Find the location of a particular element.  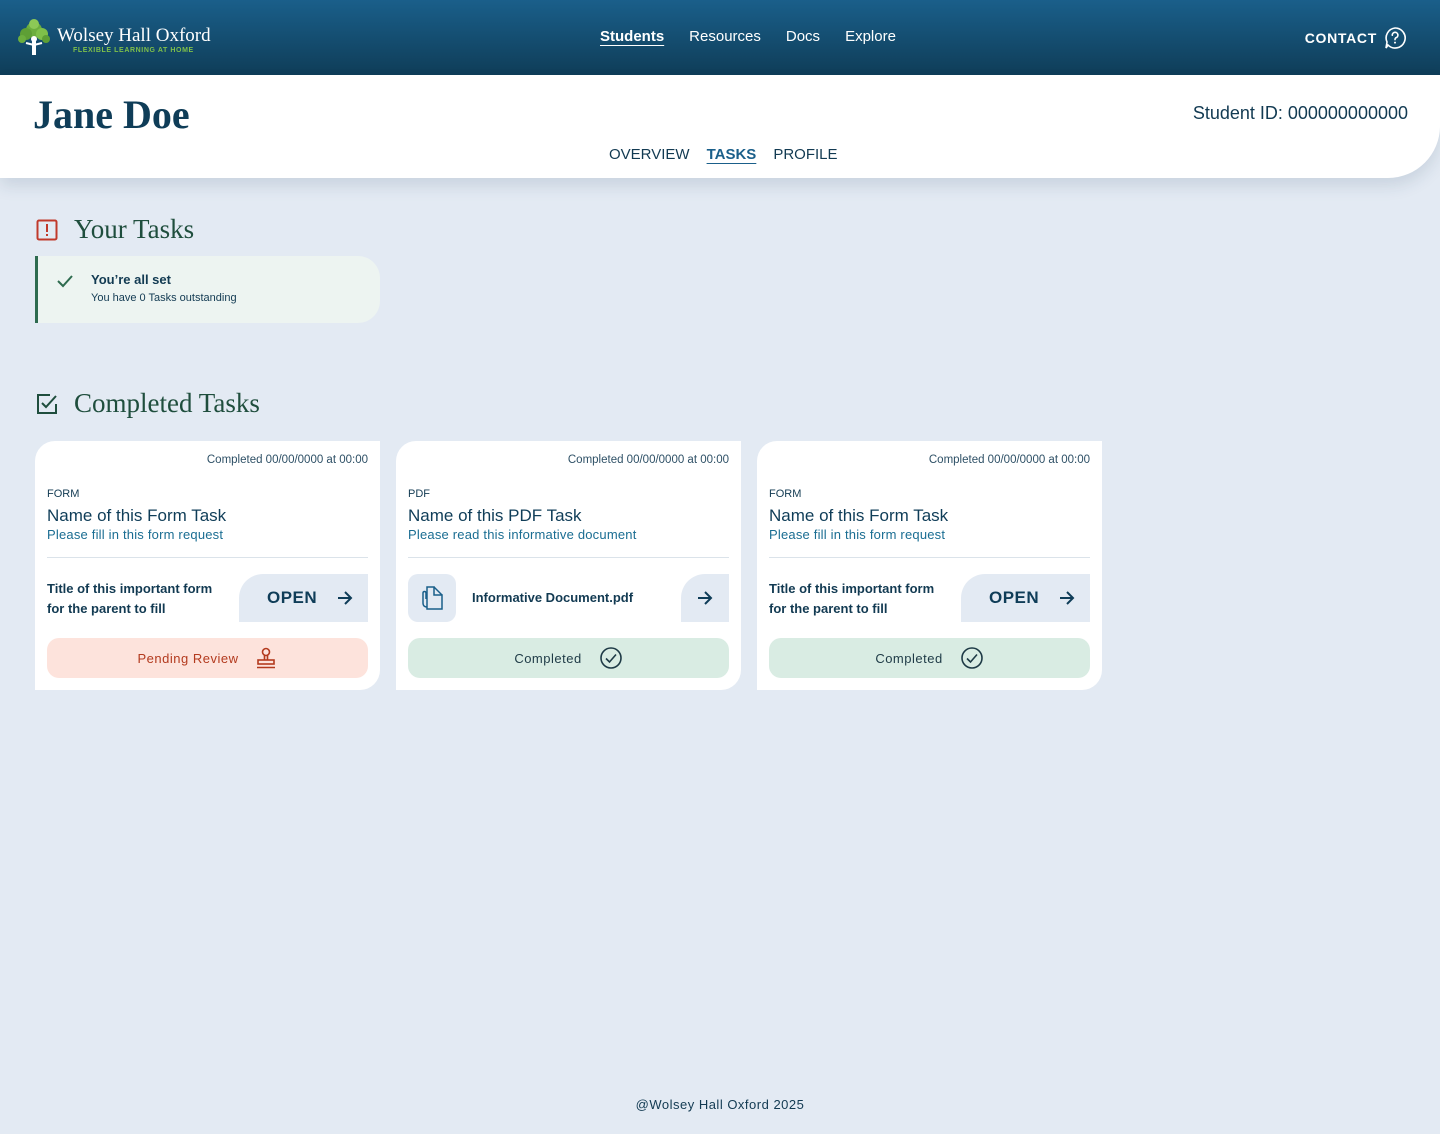

student-name: Jane Doe is located at coordinates (111, 114).